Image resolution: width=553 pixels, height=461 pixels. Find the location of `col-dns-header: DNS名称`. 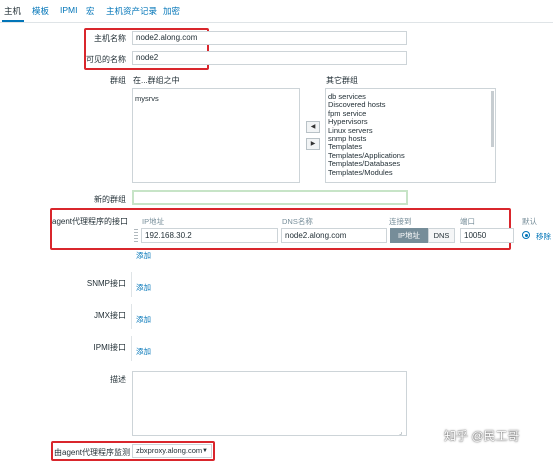

col-dns-header: DNS名称 is located at coordinates (297, 221).